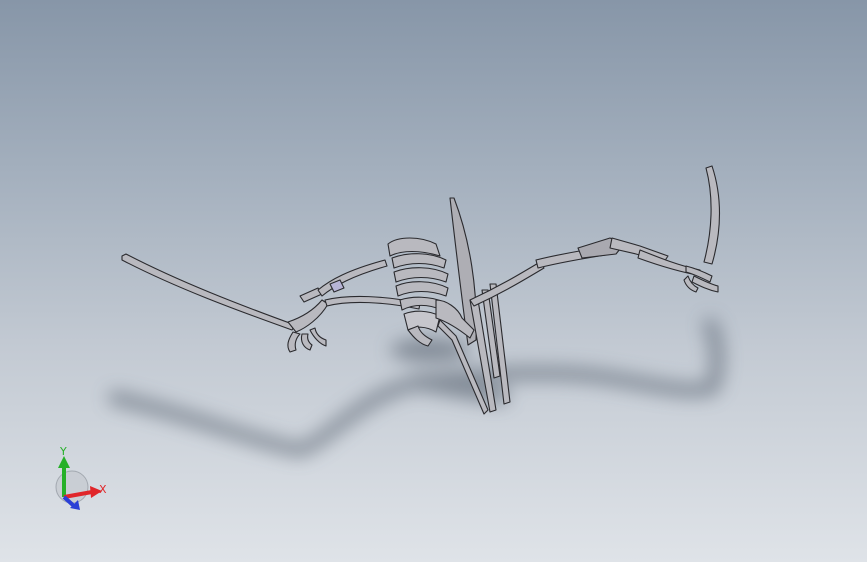  I want to click on right-wing-finger, so click(711, 215).